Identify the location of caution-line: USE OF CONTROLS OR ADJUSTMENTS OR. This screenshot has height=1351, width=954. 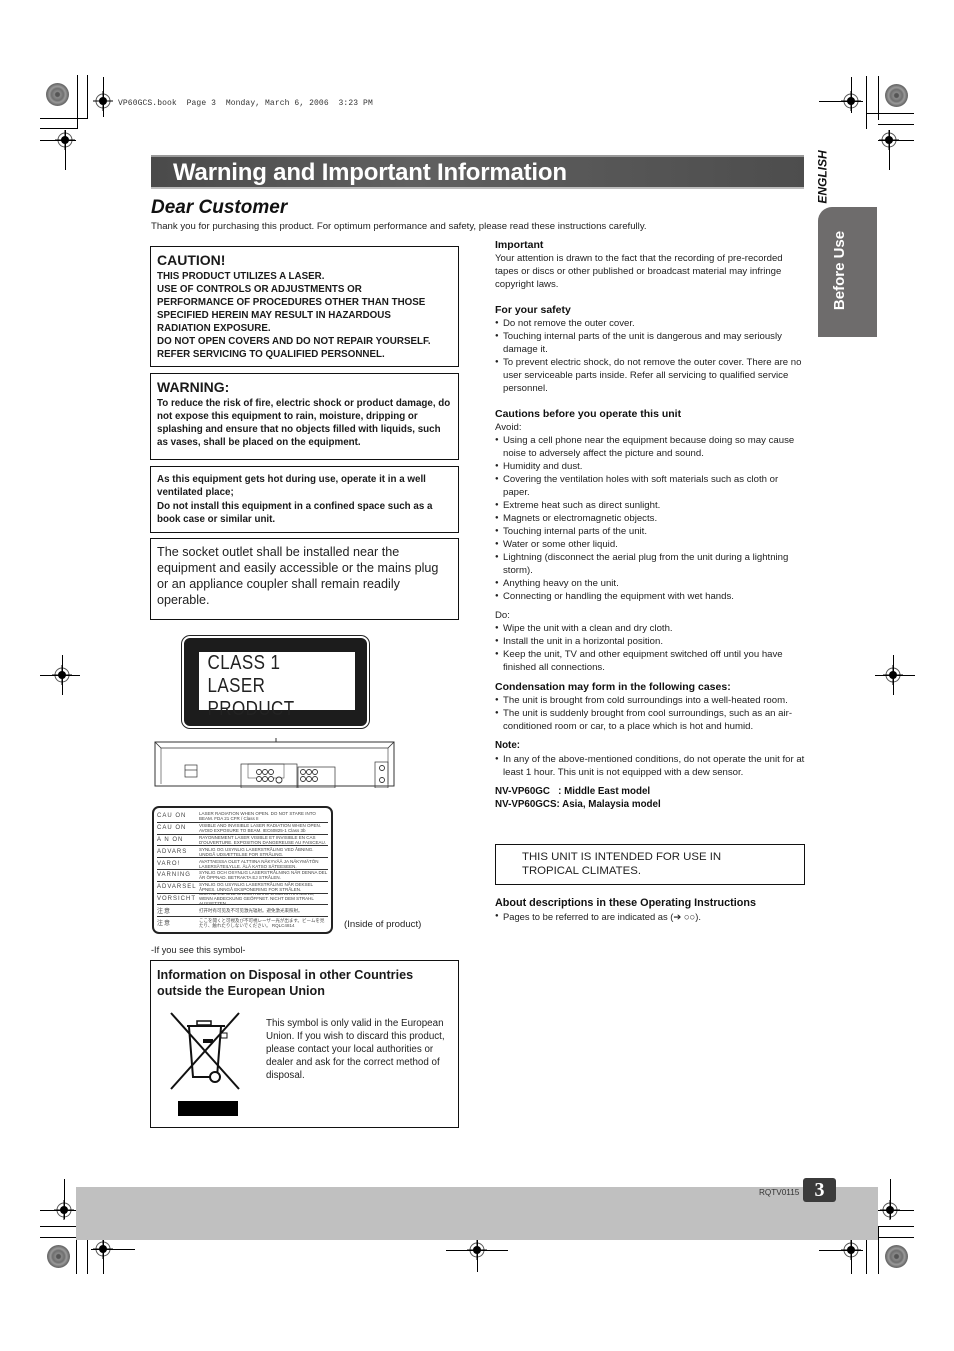
(259, 289).